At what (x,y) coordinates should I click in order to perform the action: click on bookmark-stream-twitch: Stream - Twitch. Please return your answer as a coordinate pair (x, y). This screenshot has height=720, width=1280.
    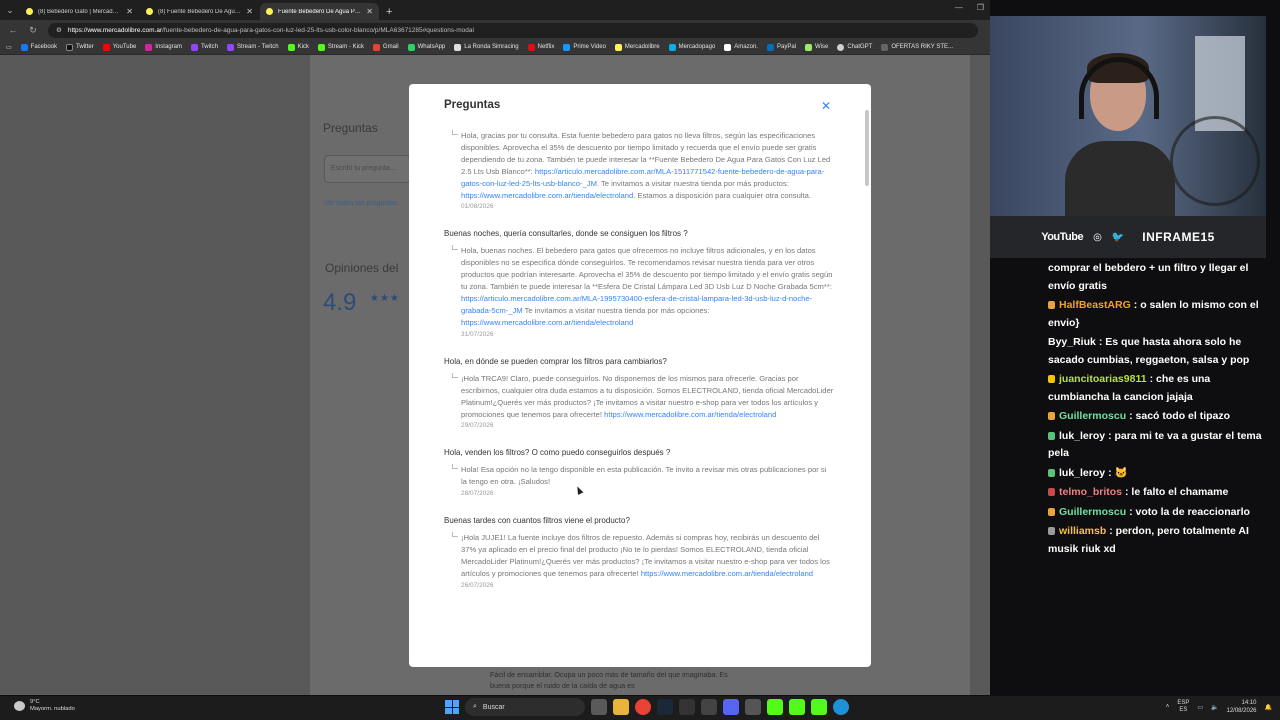
    Looking at the image, I should click on (252, 47).